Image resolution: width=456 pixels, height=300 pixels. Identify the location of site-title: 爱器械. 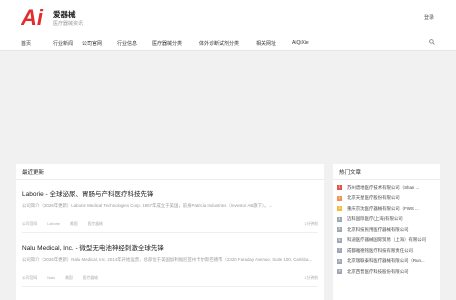
(64, 14).